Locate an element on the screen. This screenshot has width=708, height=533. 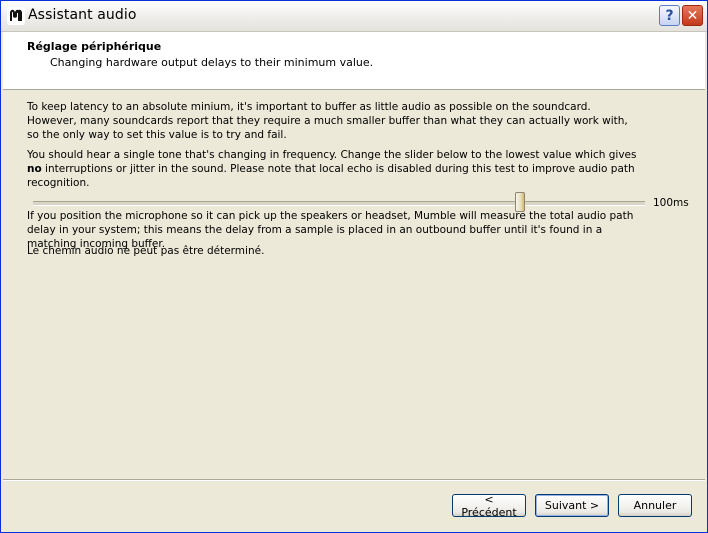
delay-value-label: 100ms is located at coordinates (671, 203).